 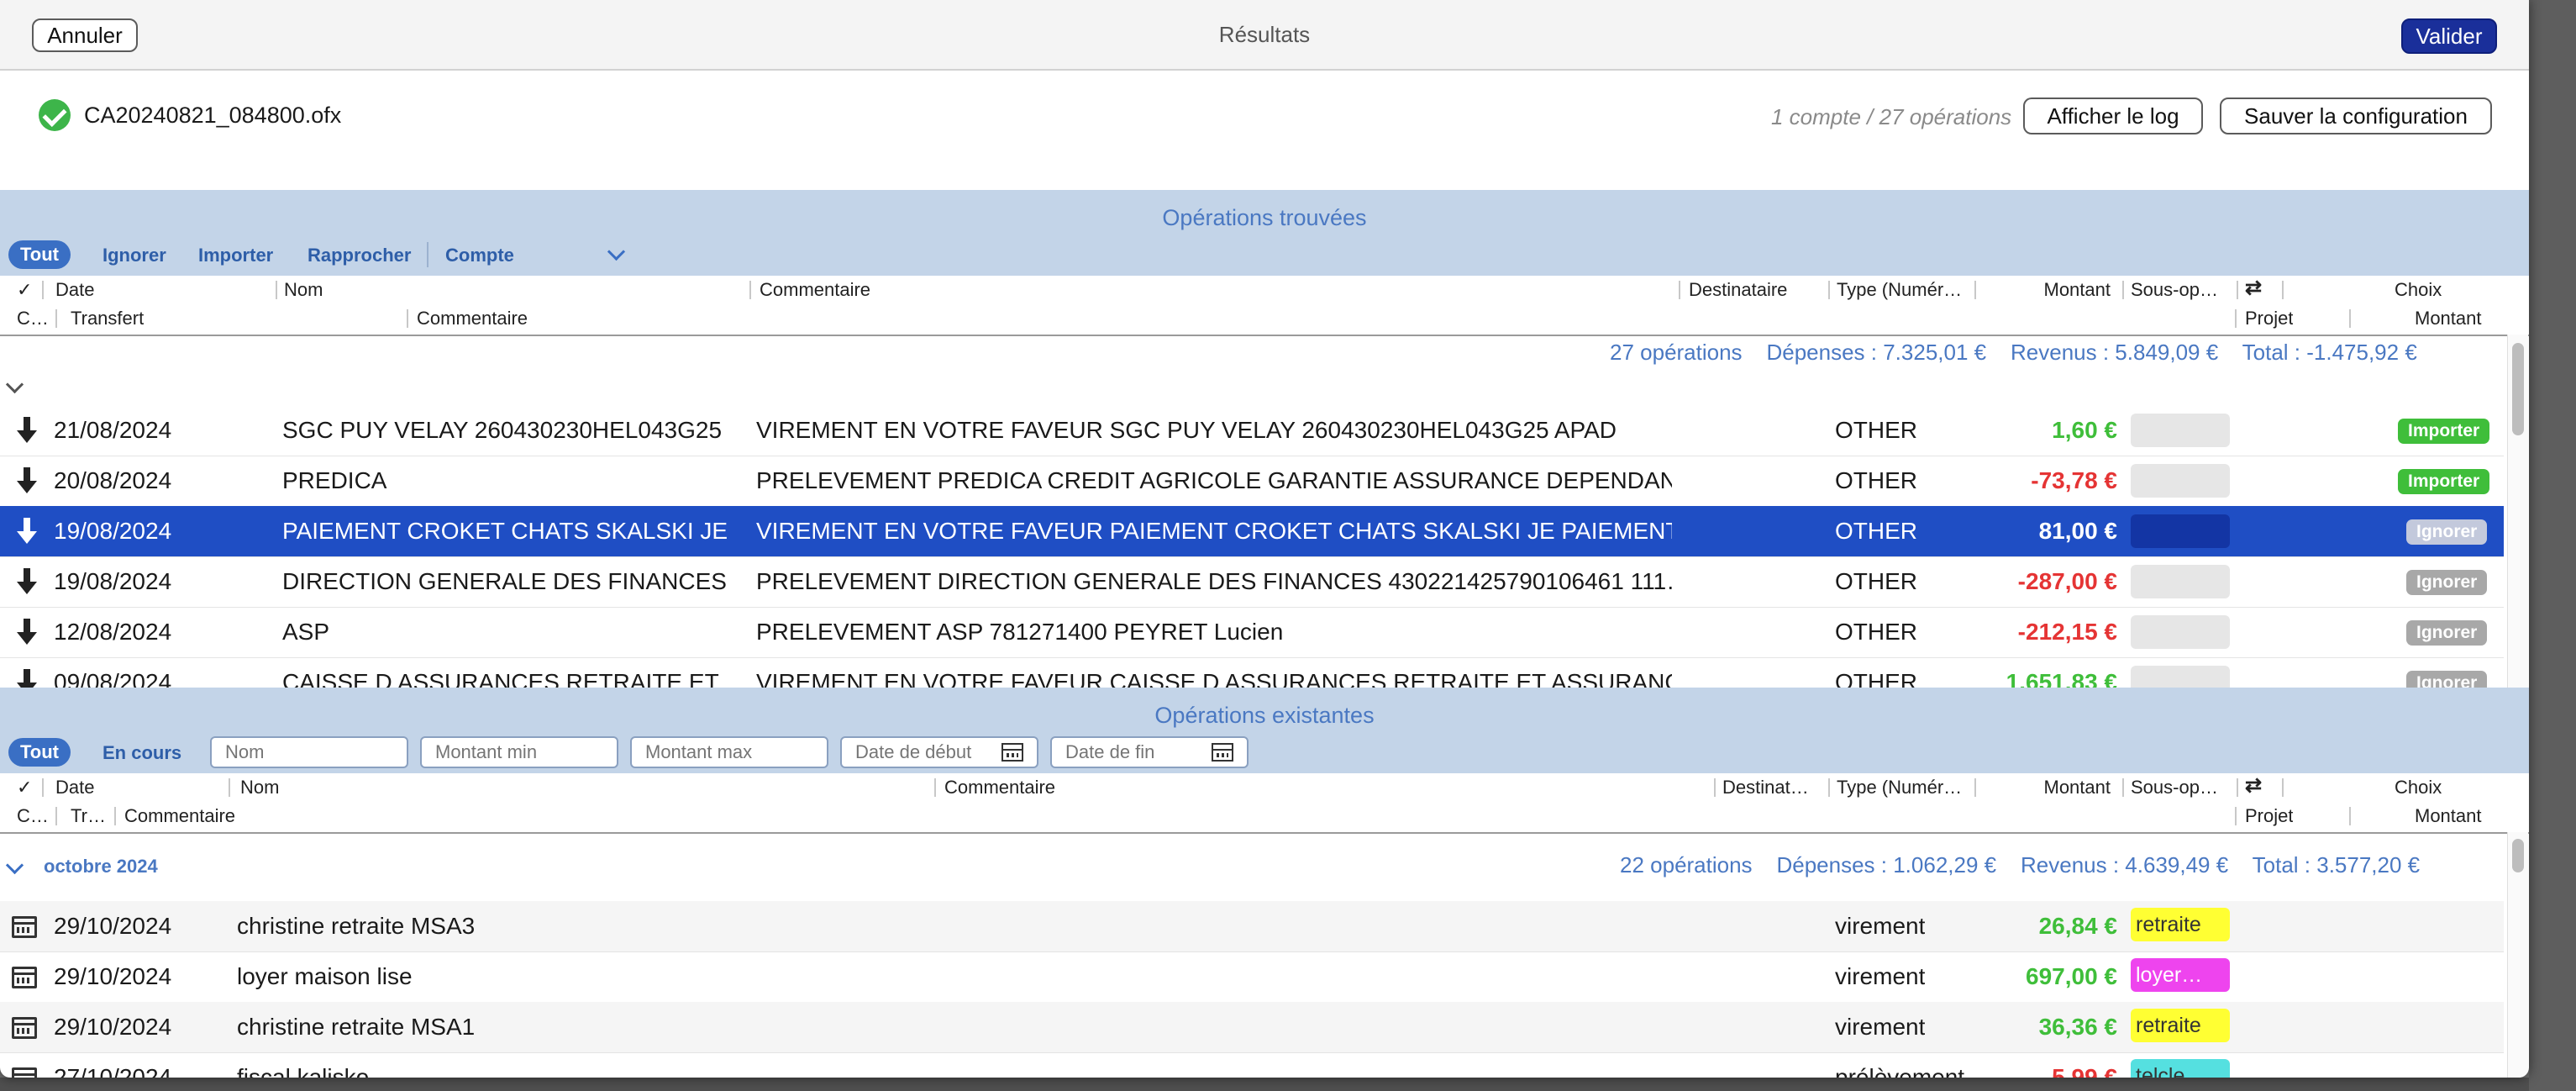 What do you see at coordinates (14, 384) in the screenshot?
I see `collapse-chevron-icon` at bounding box center [14, 384].